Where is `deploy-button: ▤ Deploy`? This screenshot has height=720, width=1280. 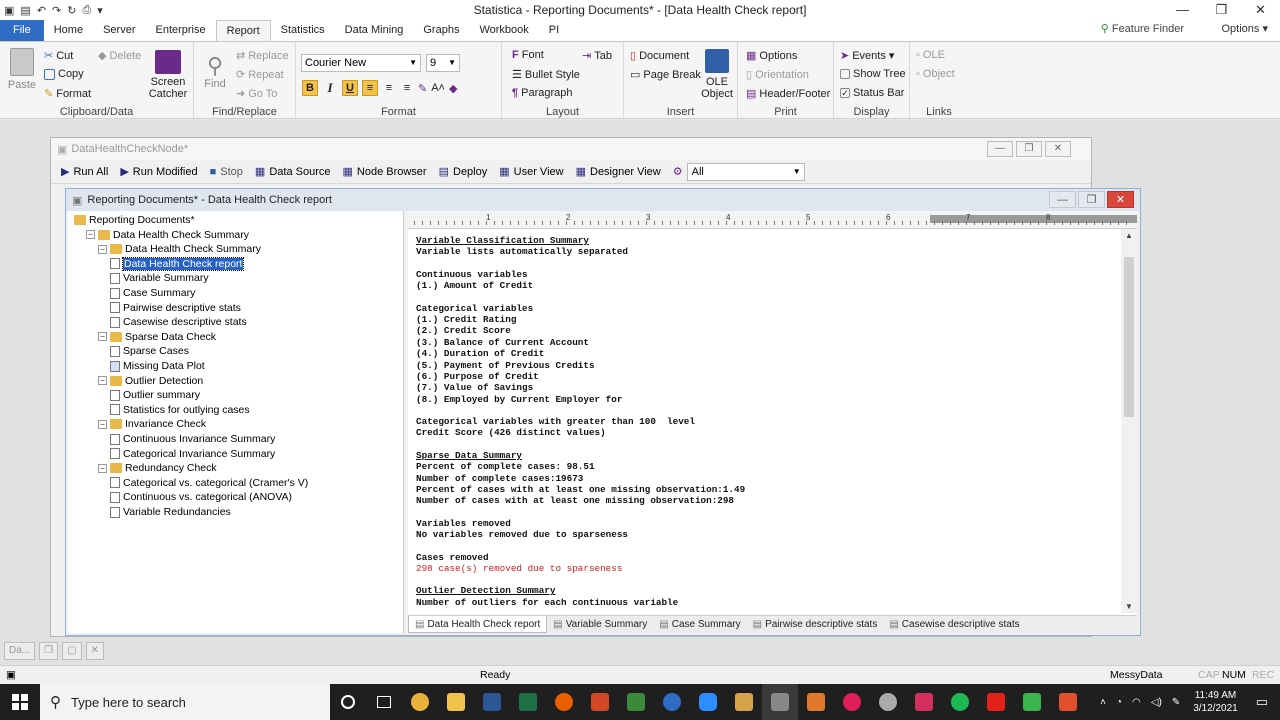
deploy-button: ▤ Deploy is located at coordinates (463, 172).